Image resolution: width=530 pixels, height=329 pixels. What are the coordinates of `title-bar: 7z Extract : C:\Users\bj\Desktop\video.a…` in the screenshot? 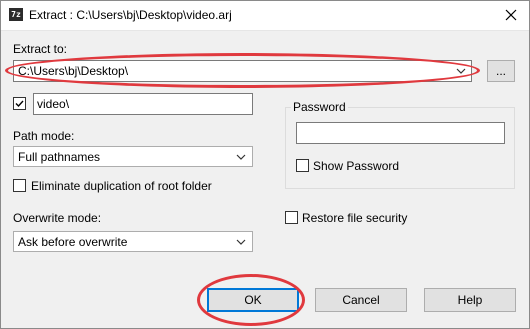 It's located at (265, 16).